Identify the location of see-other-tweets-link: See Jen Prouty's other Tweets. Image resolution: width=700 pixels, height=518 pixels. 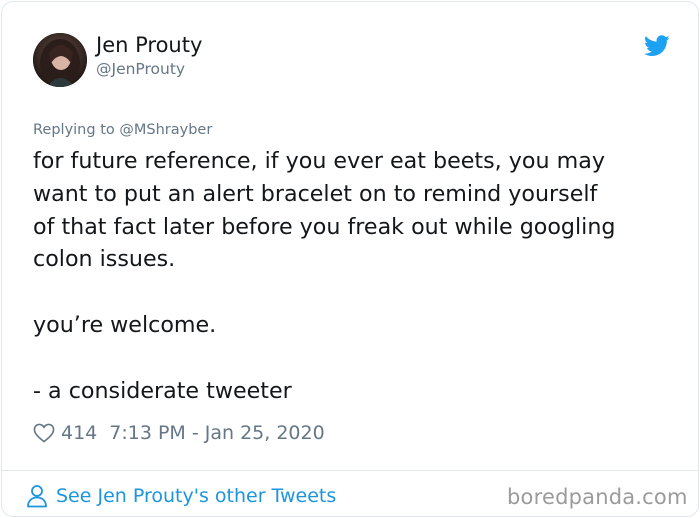
(181, 496).